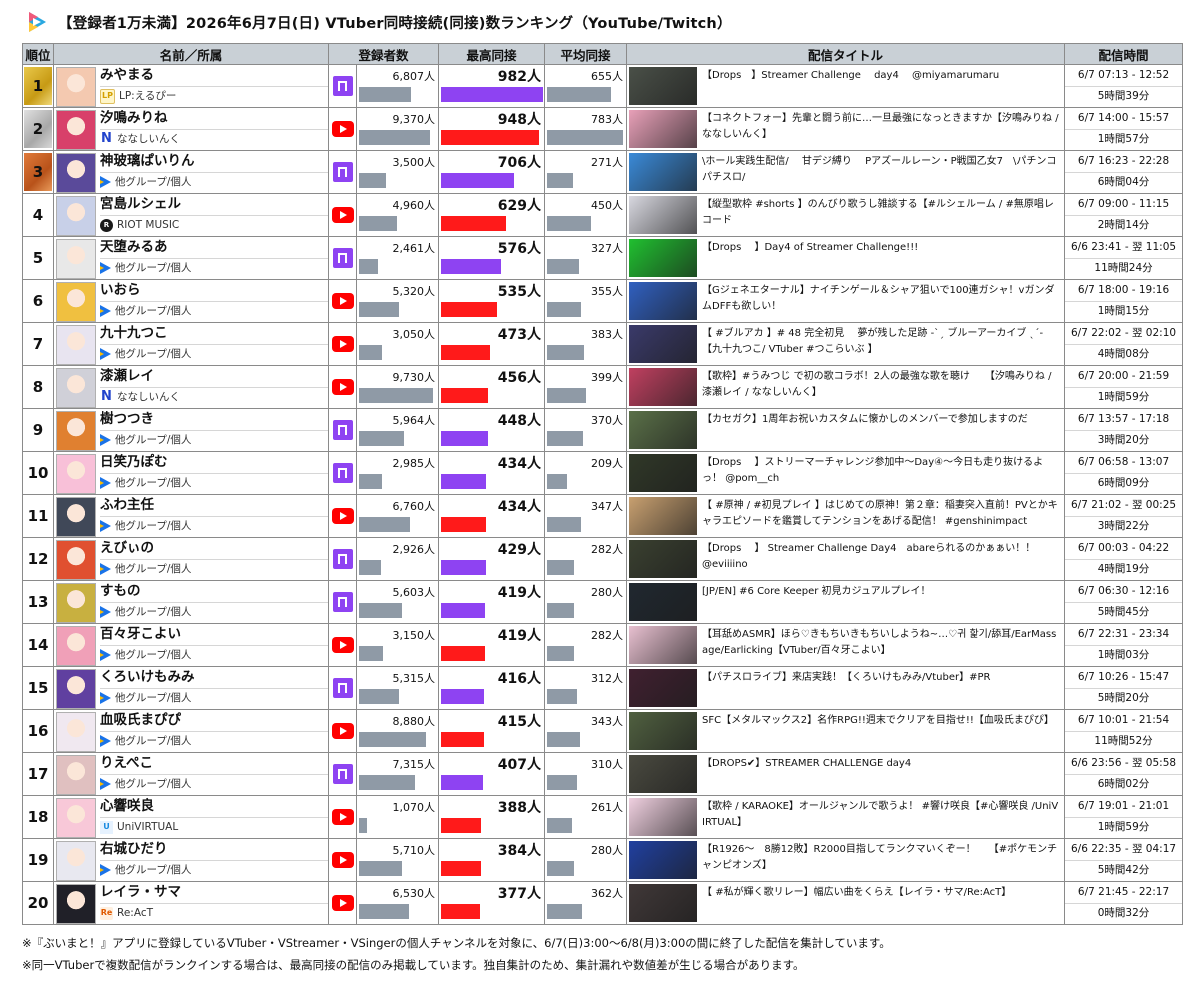 This screenshot has height=983, width=1200. What do you see at coordinates (214, 807) in the screenshot?
I see `vtuber-name: 心響咲良` at bounding box center [214, 807].